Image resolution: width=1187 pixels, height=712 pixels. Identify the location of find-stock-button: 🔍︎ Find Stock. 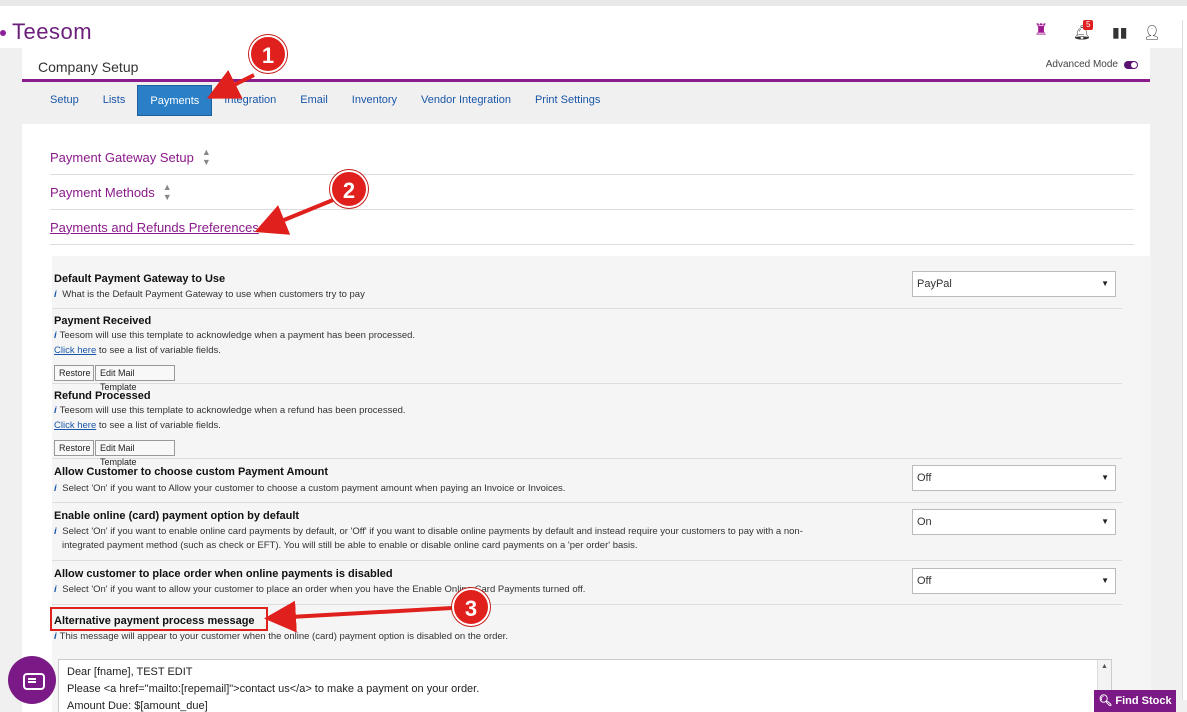
(1135, 701).